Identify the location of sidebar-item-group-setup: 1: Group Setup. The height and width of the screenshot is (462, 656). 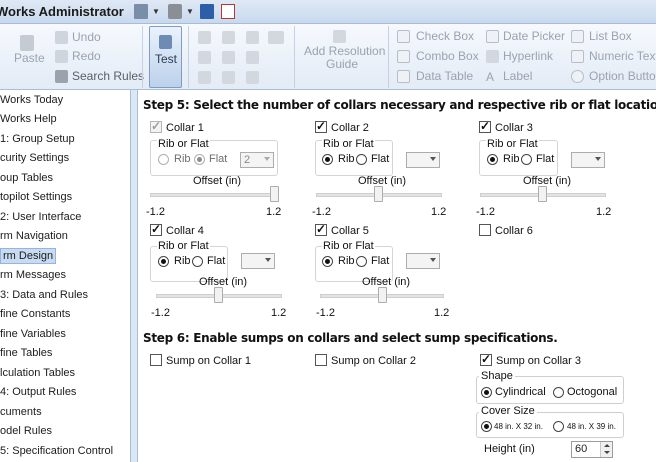
(65, 139).